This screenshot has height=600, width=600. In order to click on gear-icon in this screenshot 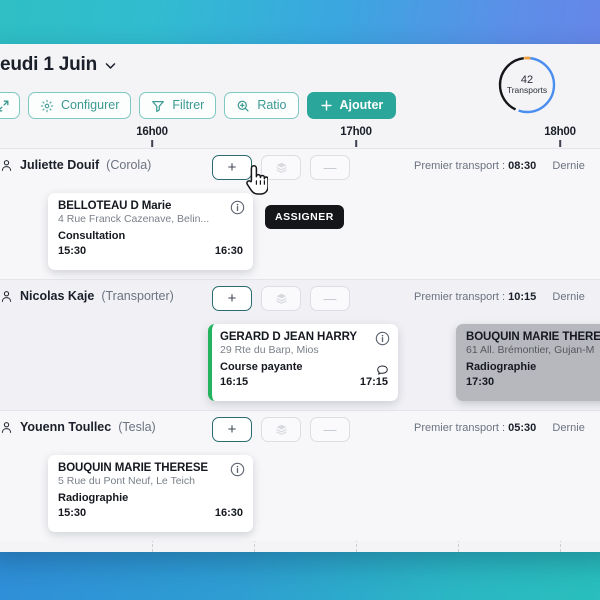, I will do `click(47, 105)`.